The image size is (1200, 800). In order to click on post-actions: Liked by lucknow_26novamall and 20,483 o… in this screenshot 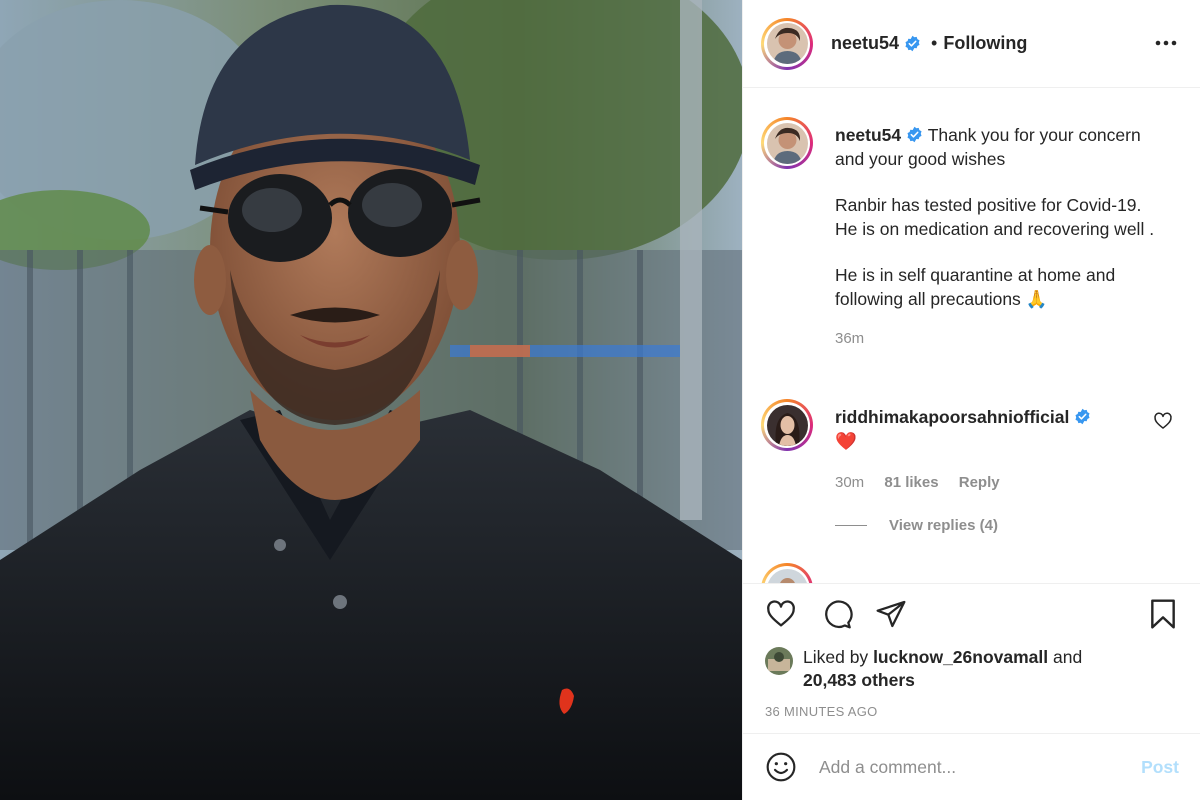, I will do `click(971, 658)`.